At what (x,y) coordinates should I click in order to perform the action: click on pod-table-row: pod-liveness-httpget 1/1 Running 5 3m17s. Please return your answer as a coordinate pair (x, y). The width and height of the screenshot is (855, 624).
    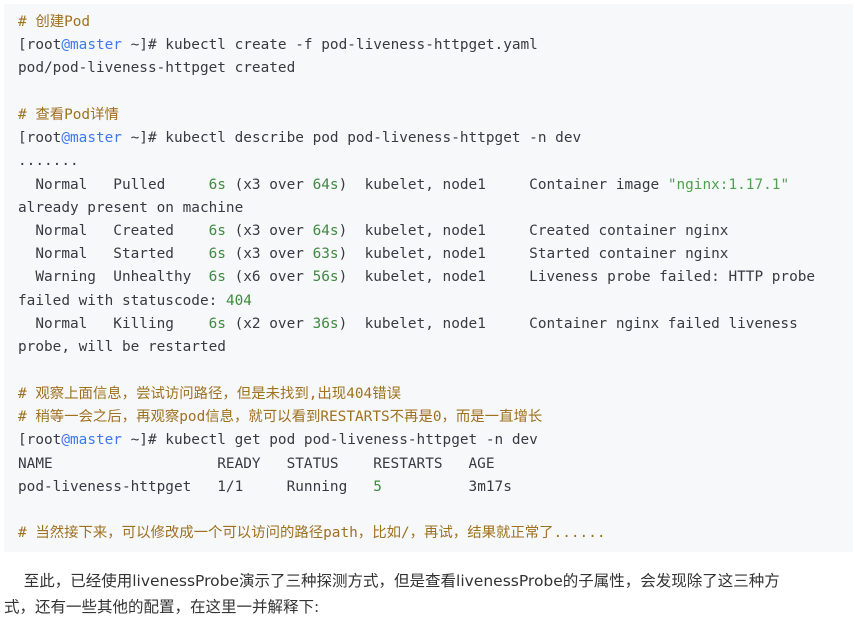
    Looking at the image, I should click on (265, 487).